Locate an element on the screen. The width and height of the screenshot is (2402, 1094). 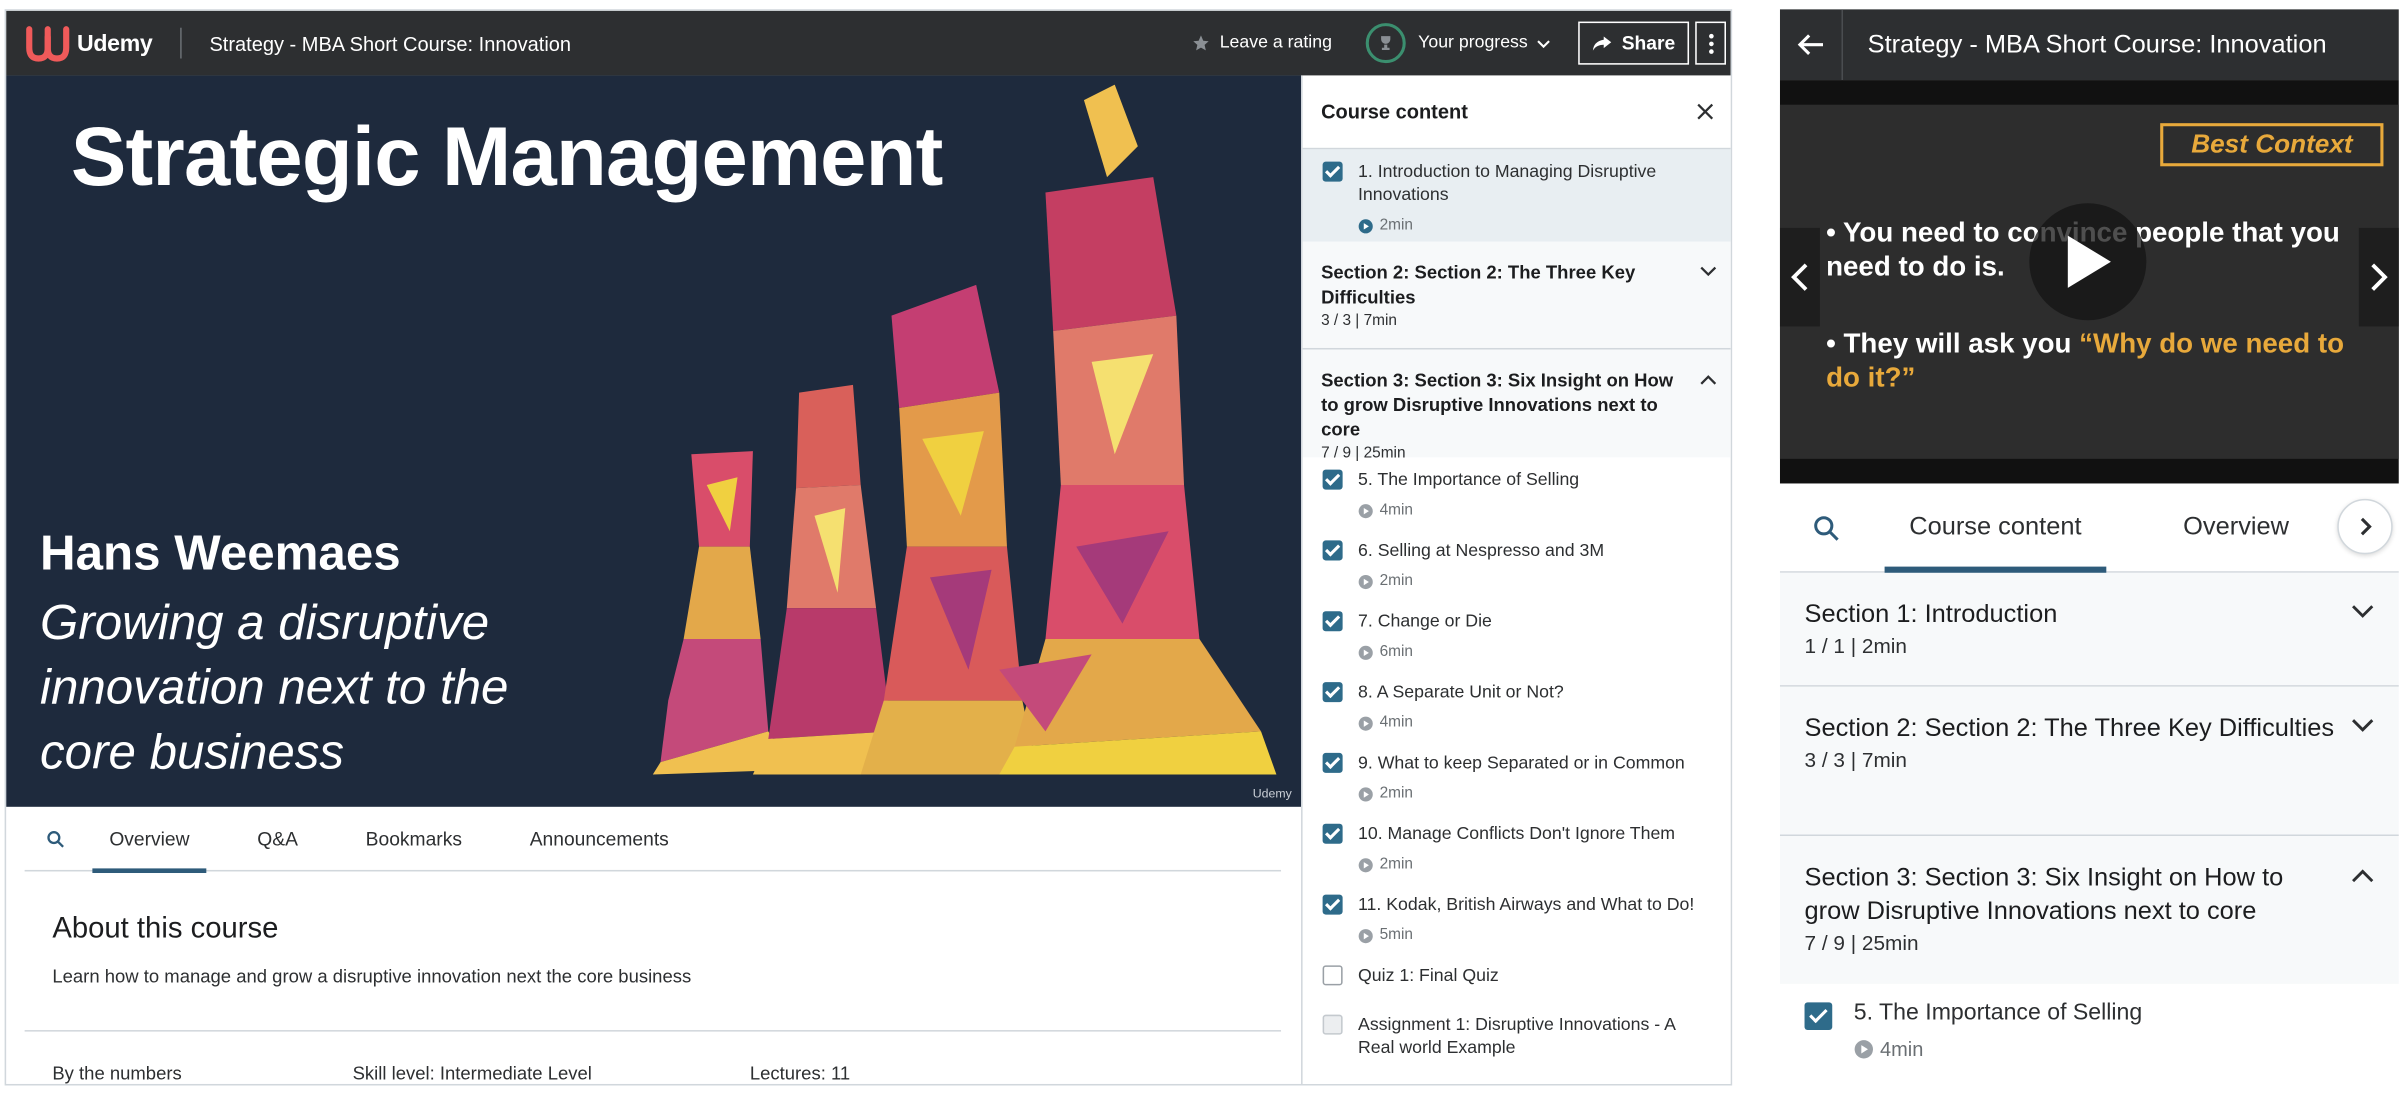
play-button is located at coordinates (2088, 262).